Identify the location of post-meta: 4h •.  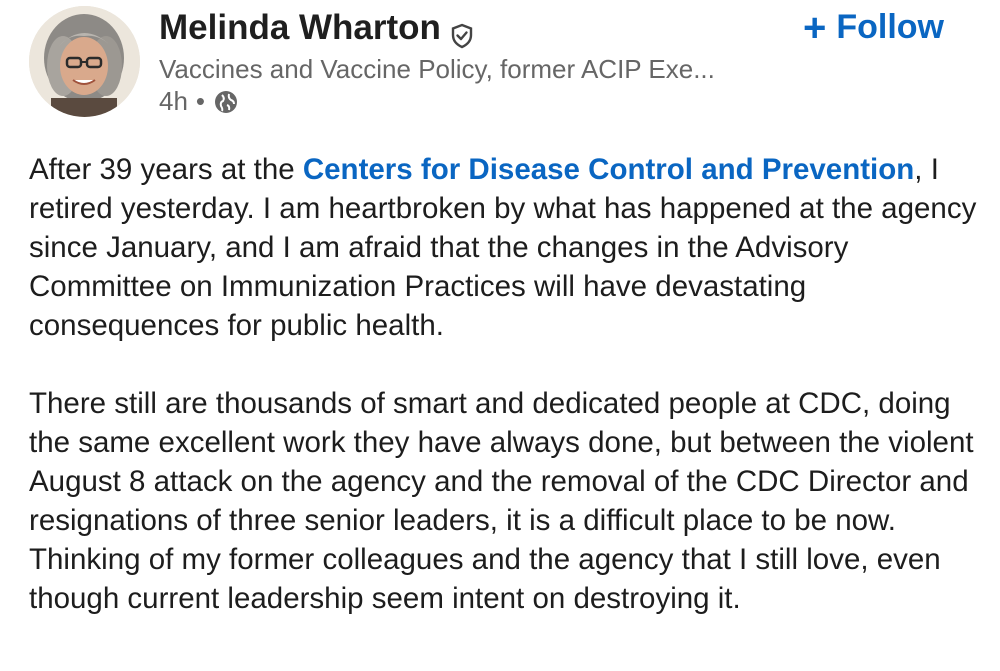
(199, 101).